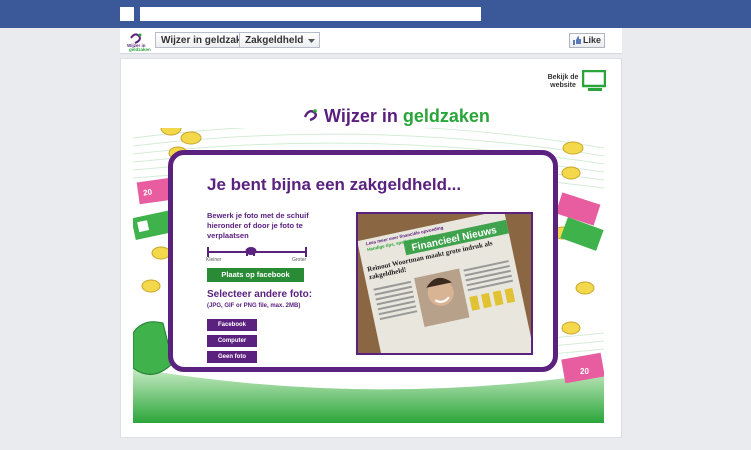  Describe the element at coordinates (254, 306) in the screenshot. I see `file-format-hint: (JPG, GIF or PNG file, max. 2MB)` at that location.